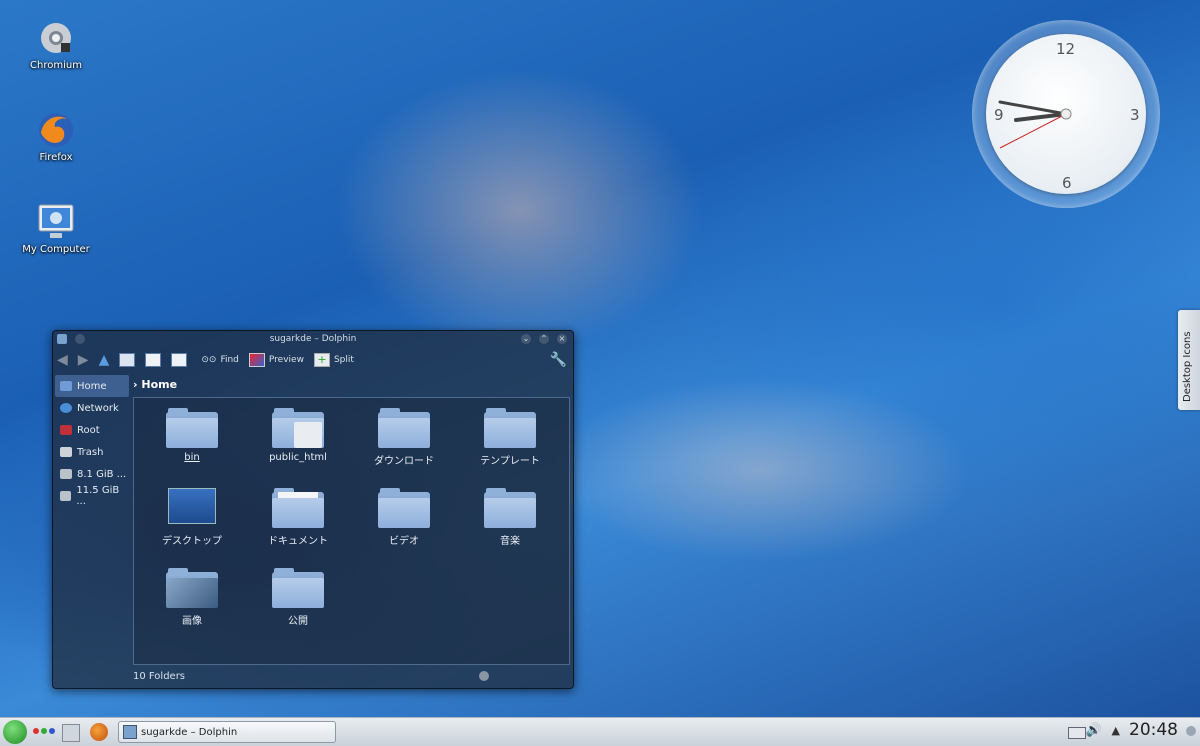 Image resolution: width=1200 pixels, height=746 pixels. What do you see at coordinates (1187, 366) in the screenshot?
I see `desktop-icons-tab-label: Desktop Icons` at bounding box center [1187, 366].